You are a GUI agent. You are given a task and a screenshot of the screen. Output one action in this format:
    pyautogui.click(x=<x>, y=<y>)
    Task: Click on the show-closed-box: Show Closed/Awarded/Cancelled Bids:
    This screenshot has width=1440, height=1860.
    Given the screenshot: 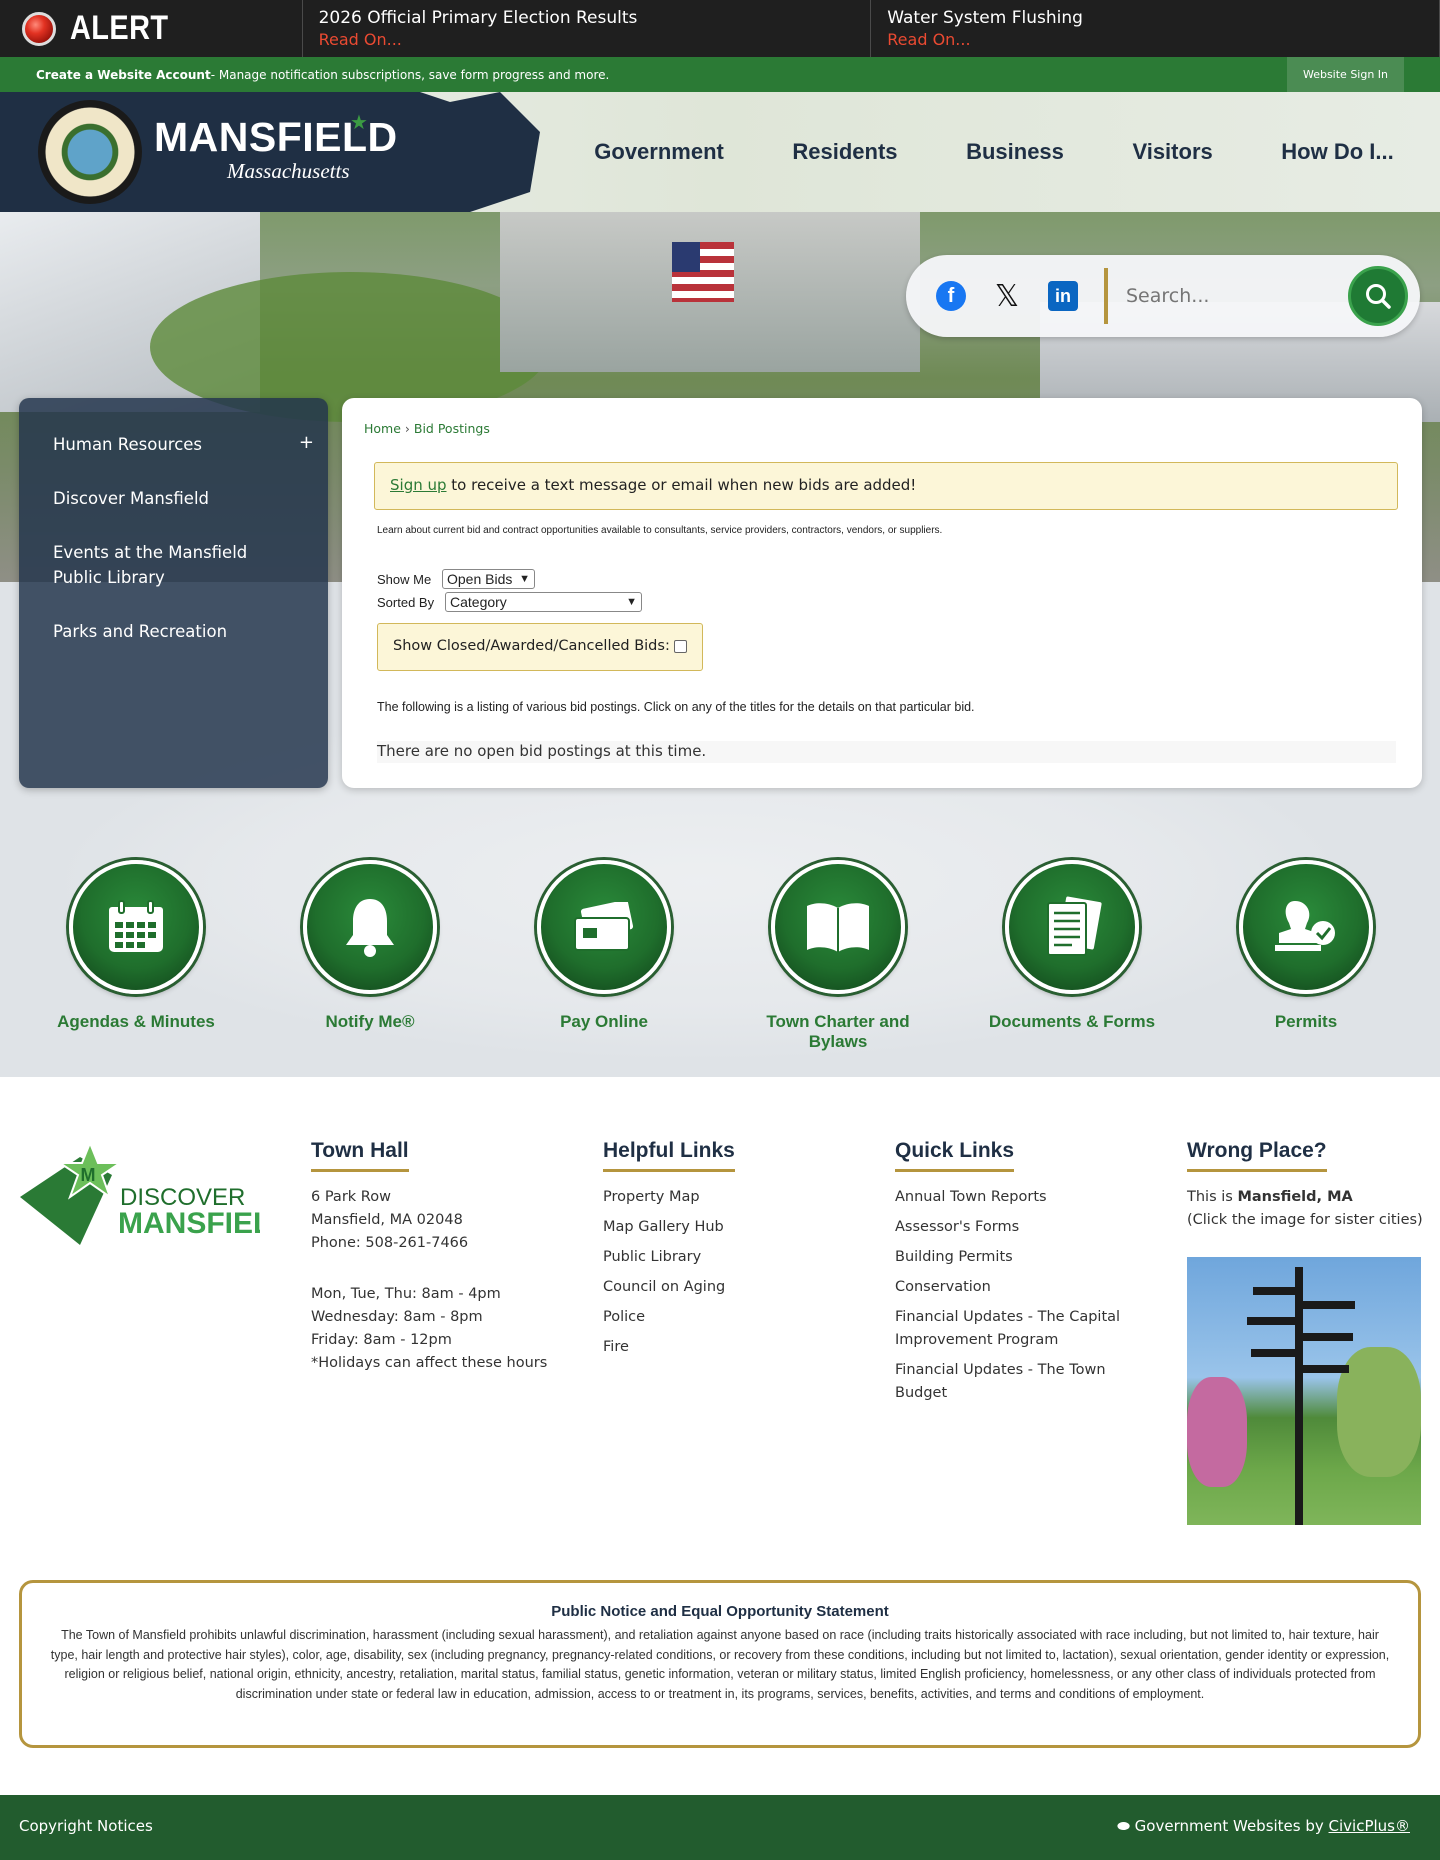 What is the action you would take?
    pyautogui.click(x=540, y=647)
    